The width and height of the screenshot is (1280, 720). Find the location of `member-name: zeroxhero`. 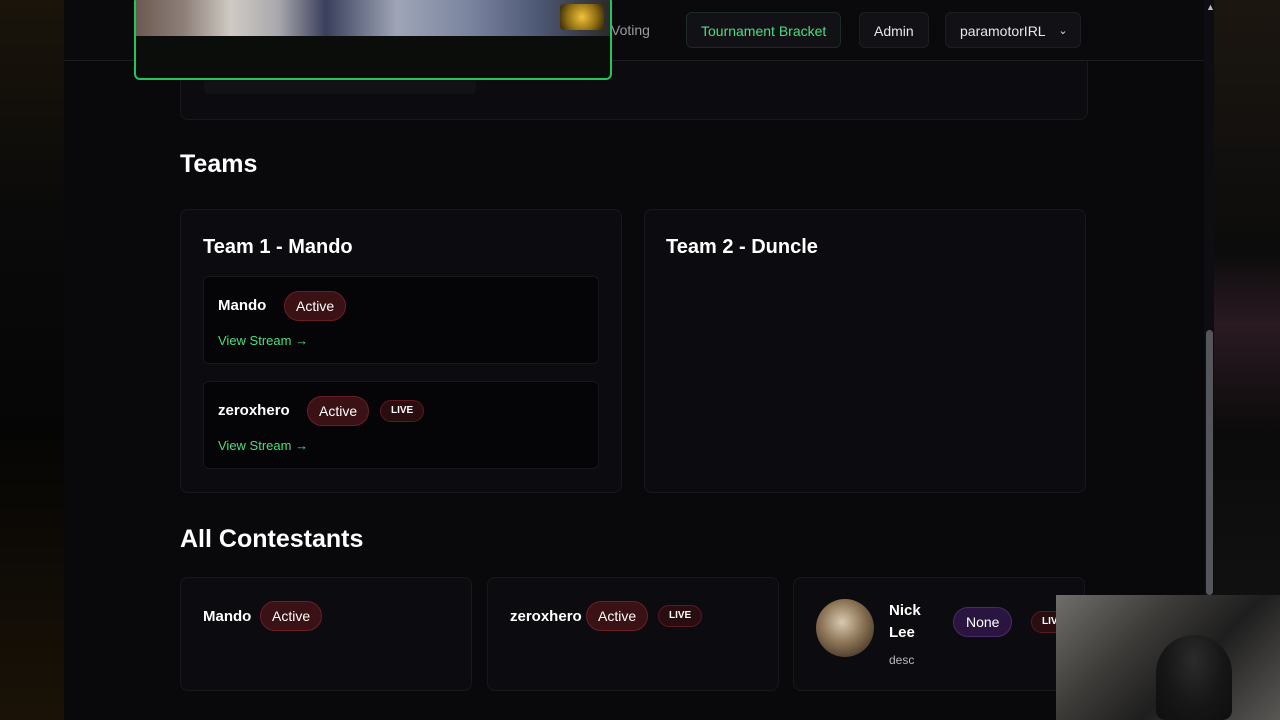

member-name: zeroxhero is located at coordinates (254, 410).